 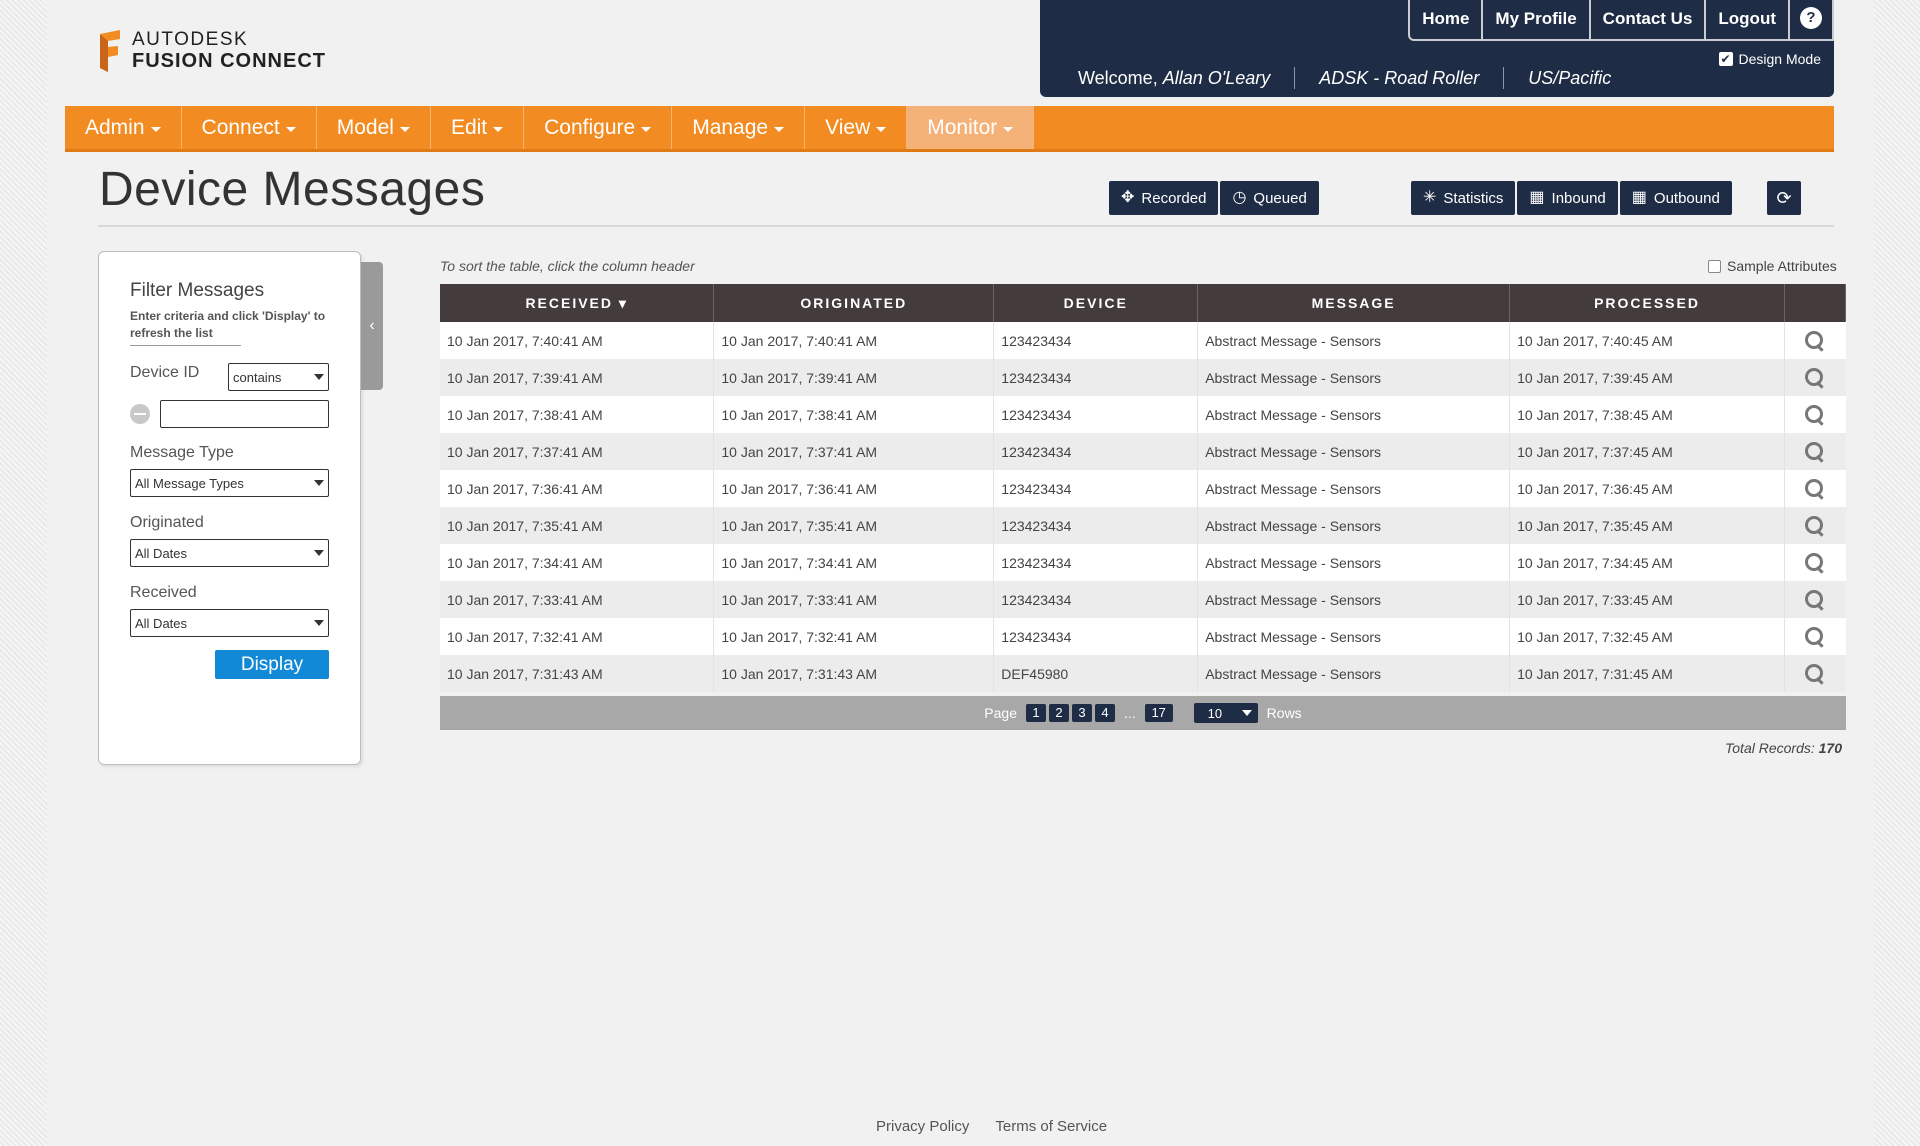 What do you see at coordinates (140, 414) in the screenshot?
I see `remove-criteria-icon` at bounding box center [140, 414].